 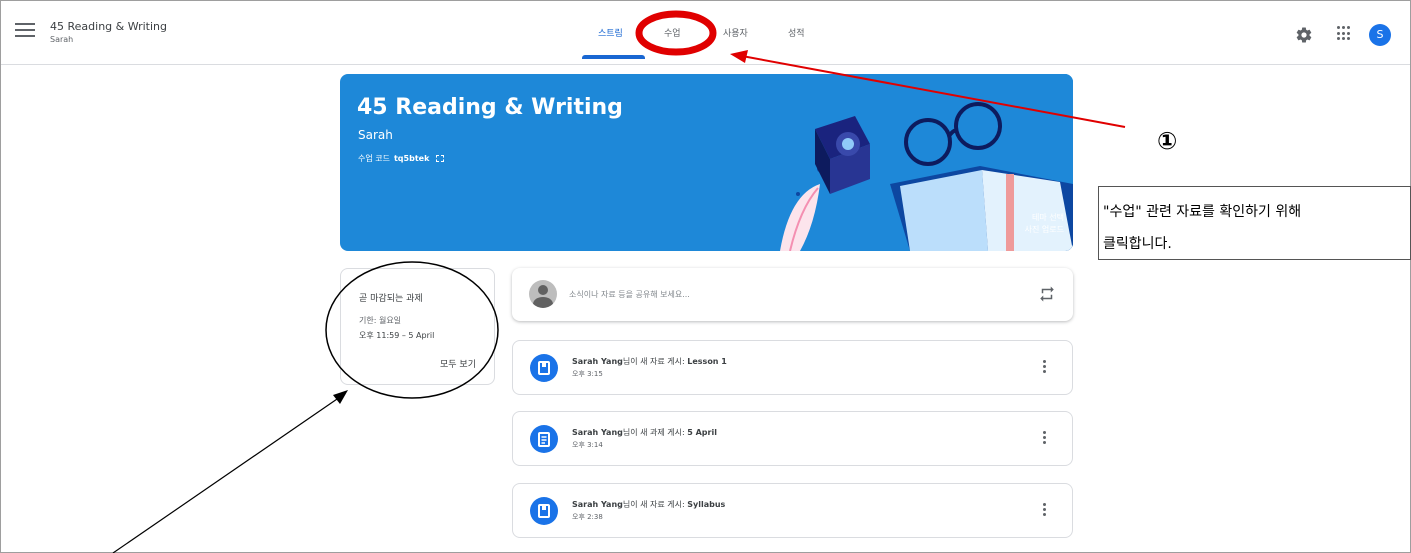 What do you see at coordinates (391, 299) in the screenshot?
I see `upcoming-title: 곧 마감되는 과제` at bounding box center [391, 299].